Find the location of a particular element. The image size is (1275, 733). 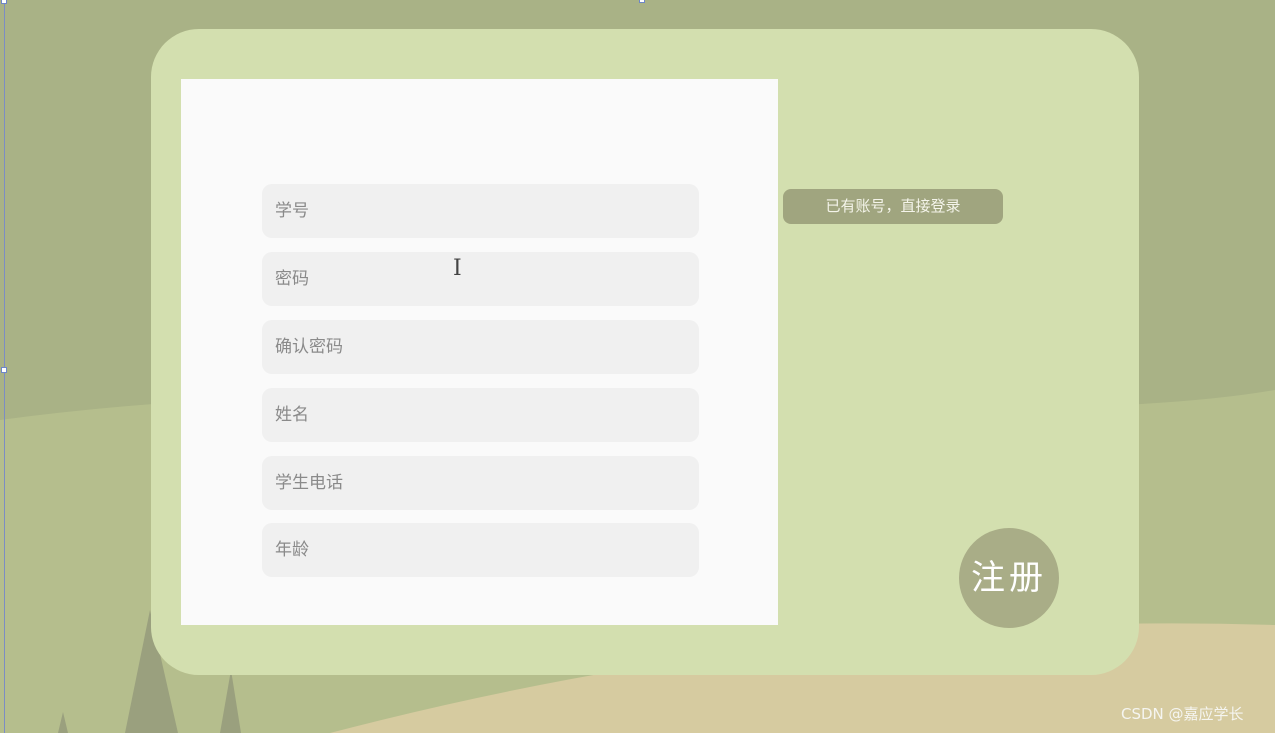

password-input is located at coordinates (480, 279).